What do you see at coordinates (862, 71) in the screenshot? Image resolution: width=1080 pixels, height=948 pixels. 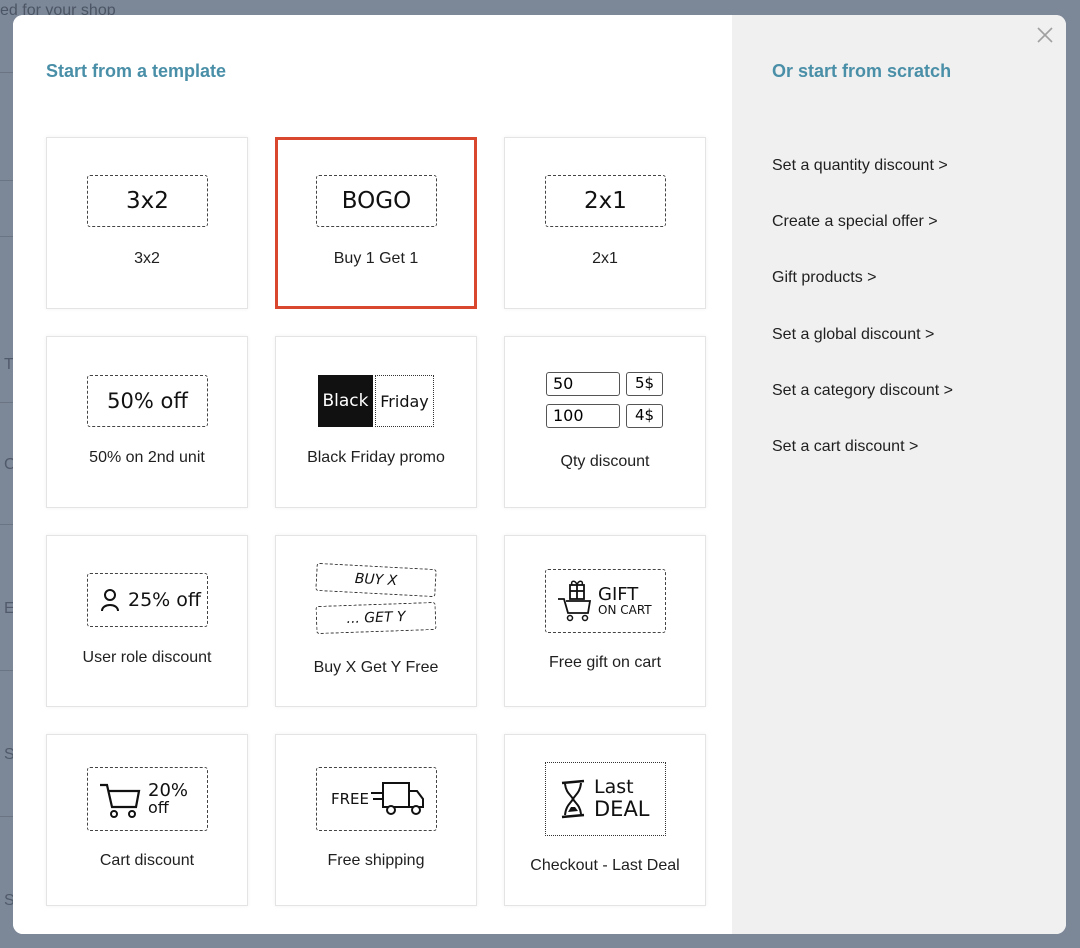 I see `scratch-section-title: Or start from scratch` at bounding box center [862, 71].